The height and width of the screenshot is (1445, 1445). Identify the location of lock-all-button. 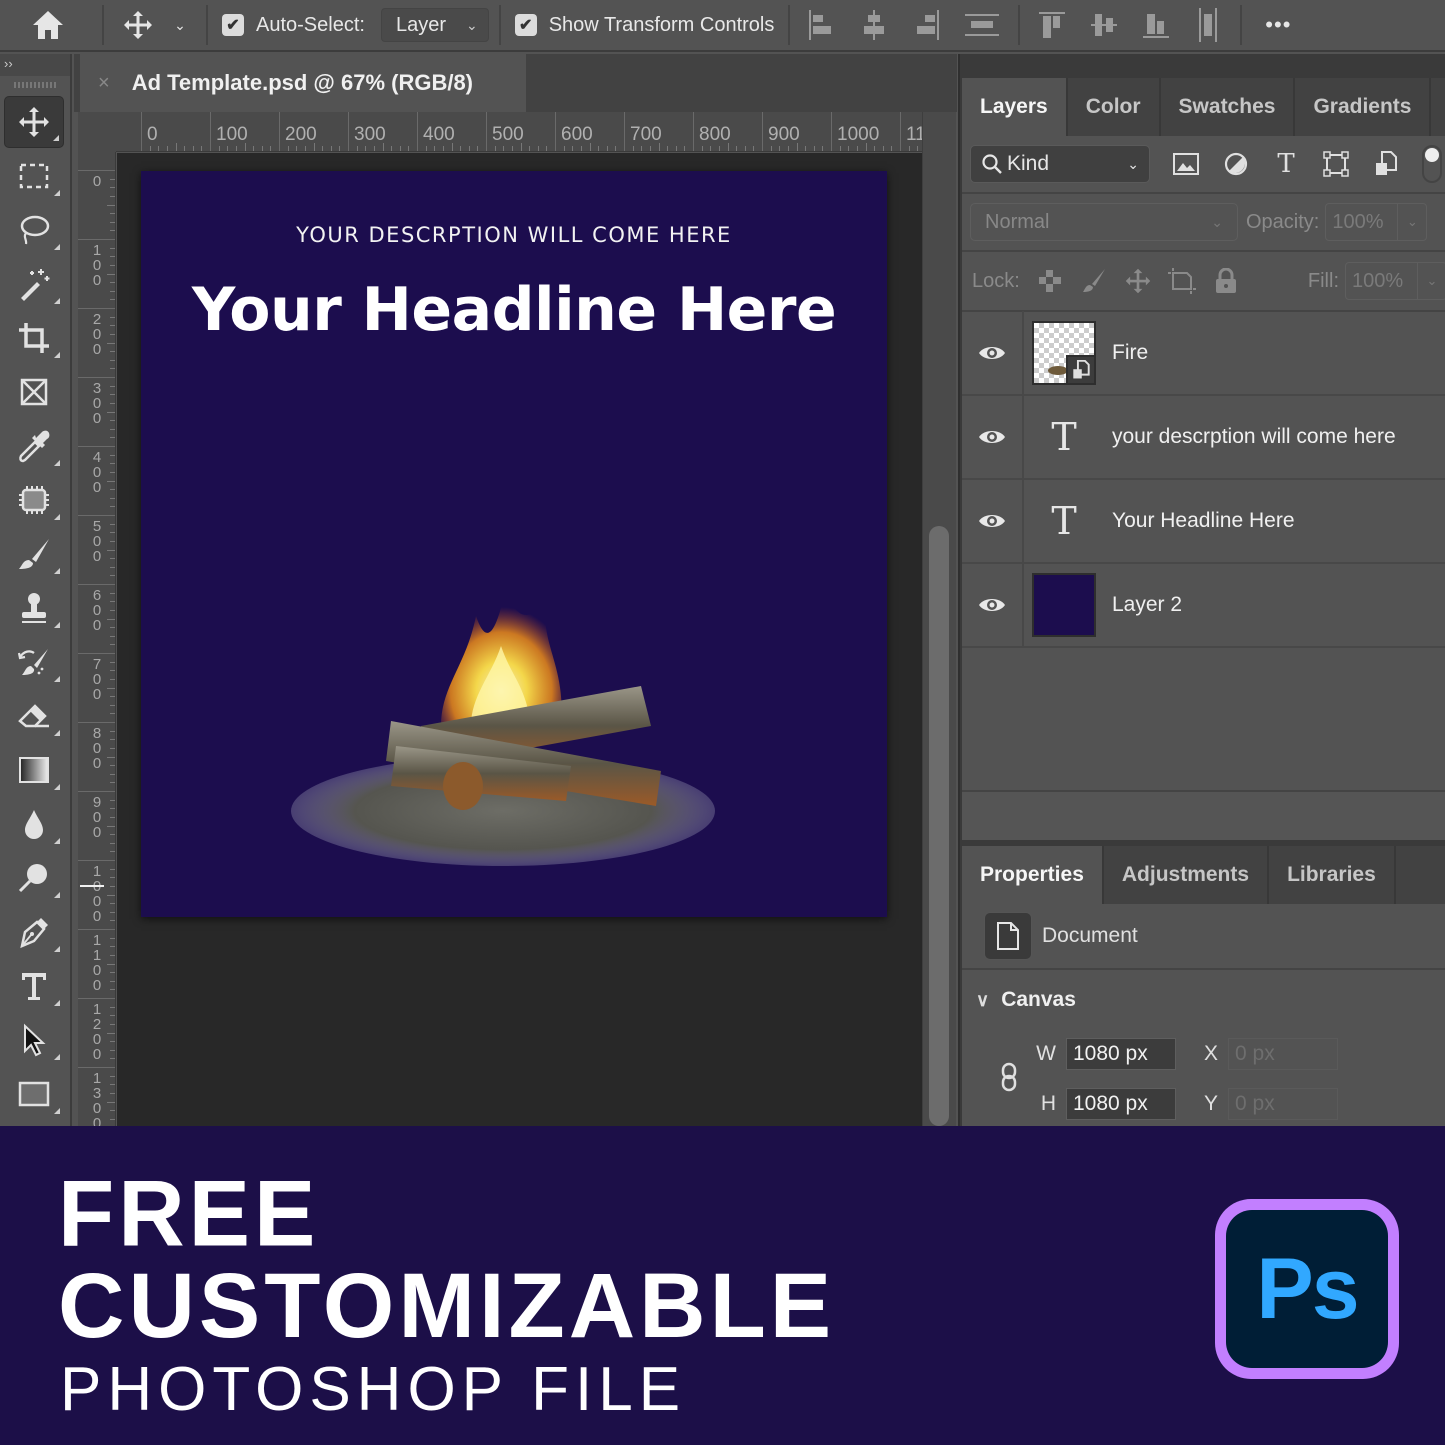
(1226, 281).